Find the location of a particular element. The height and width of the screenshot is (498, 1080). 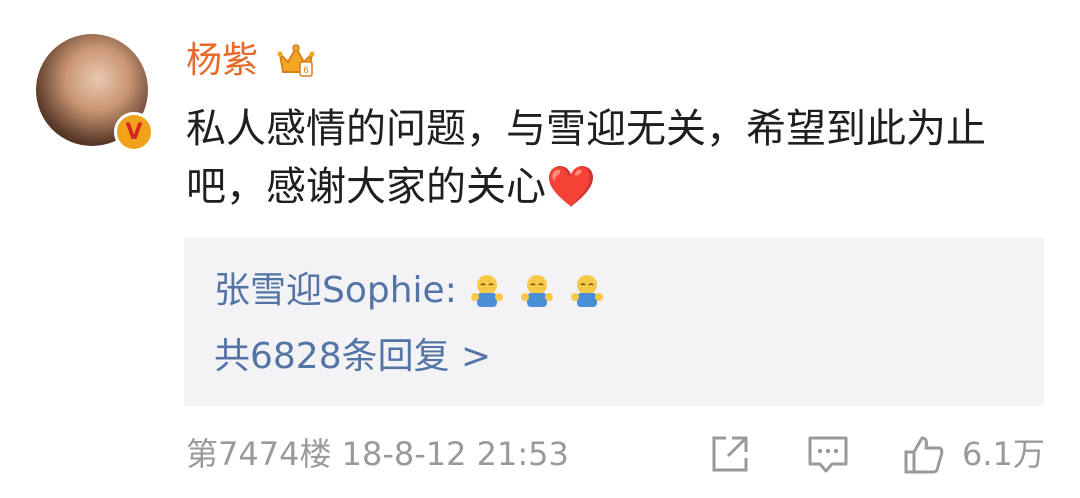

like-count: 6.1万 is located at coordinates (1003, 454).